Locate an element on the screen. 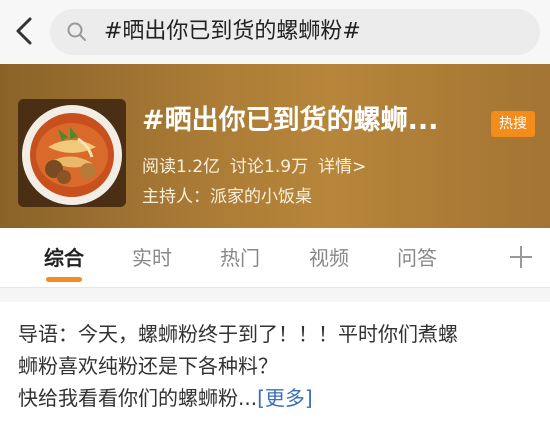 This screenshot has height=425, width=550. tab-qa: 问答 is located at coordinates (417, 258).